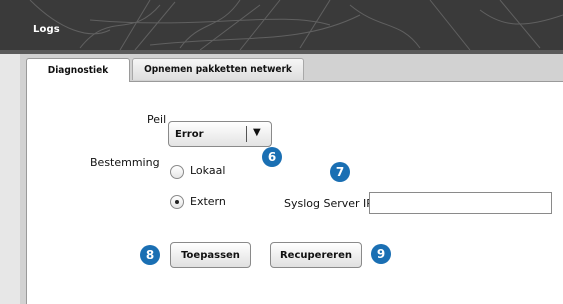 The image size is (563, 304). Describe the element at coordinates (340, 172) in the screenshot. I see `callout-badge-syslog: 7` at that location.